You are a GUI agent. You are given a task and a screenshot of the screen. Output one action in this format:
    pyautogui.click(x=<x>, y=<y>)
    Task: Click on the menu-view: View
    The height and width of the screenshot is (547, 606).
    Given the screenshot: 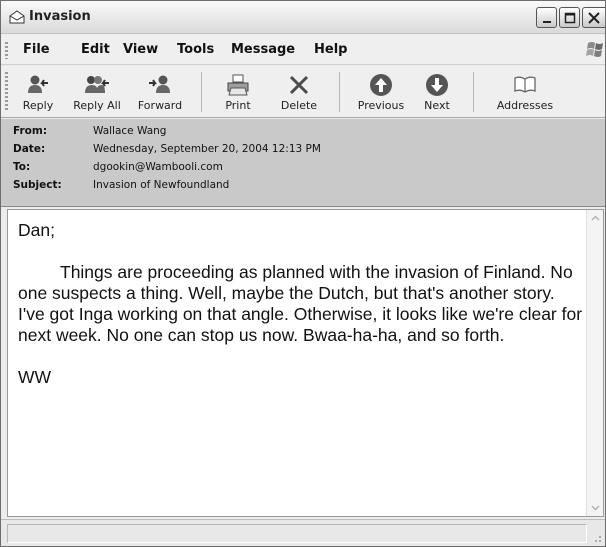 What is the action you would take?
    pyautogui.click(x=140, y=49)
    